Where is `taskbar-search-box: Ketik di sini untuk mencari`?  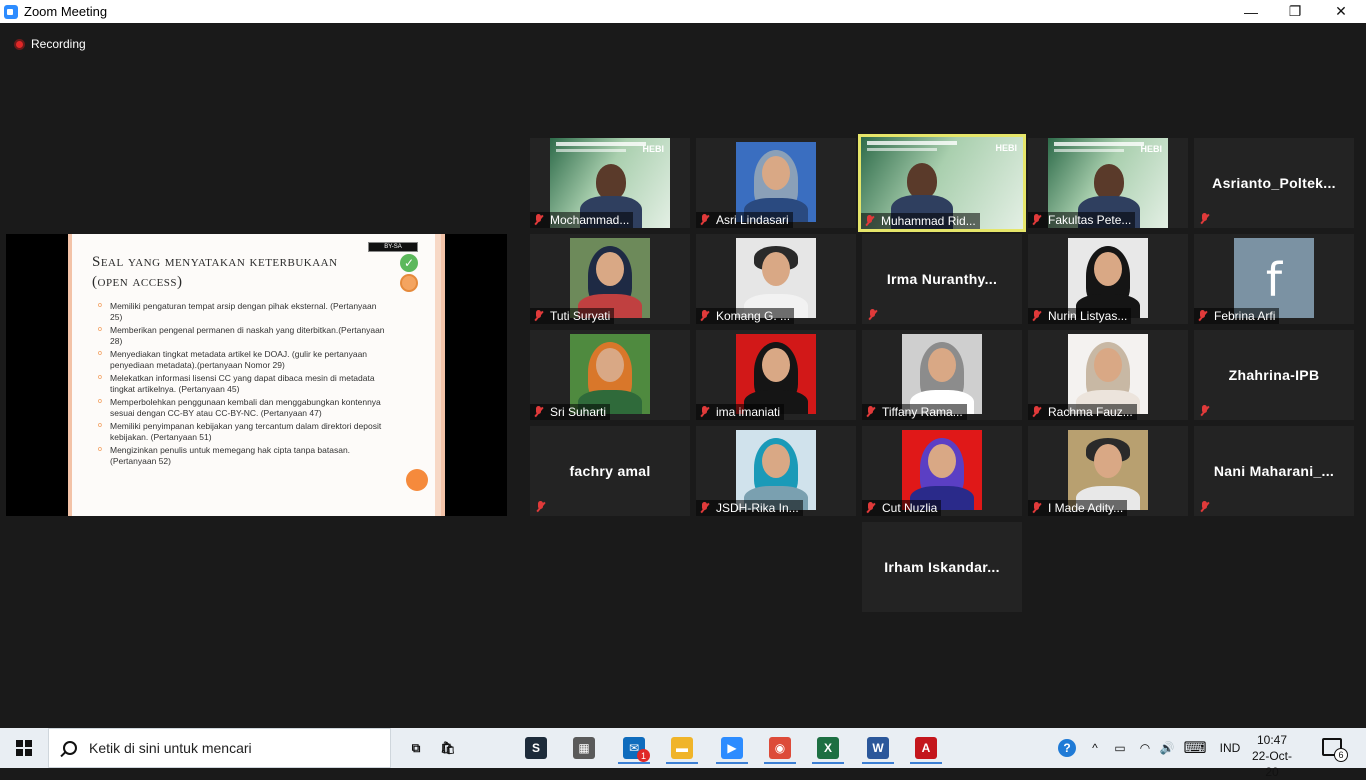 taskbar-search-box: Ketik di sini untuk mencari is located at coordinates (219, 748).